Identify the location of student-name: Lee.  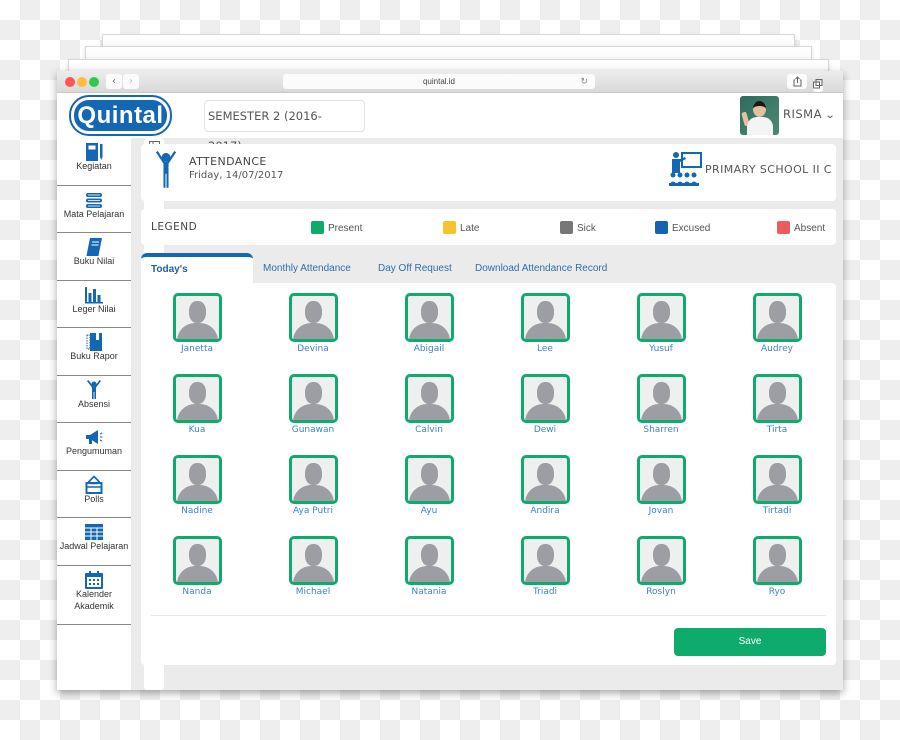
(545, 349).